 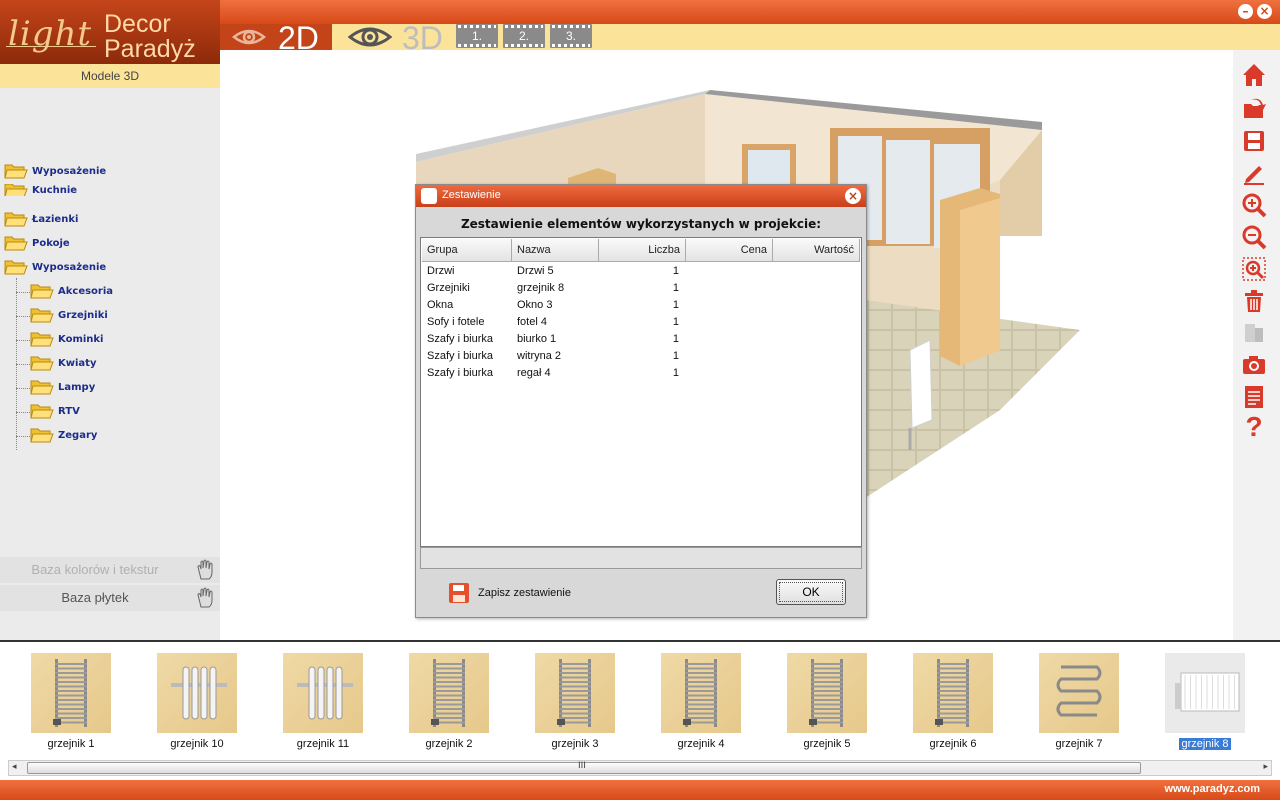 What do you see at coordinates (1254, 237) in the screenshot?
I see `zoom-out-icon` at bounding box center [1254, 237].